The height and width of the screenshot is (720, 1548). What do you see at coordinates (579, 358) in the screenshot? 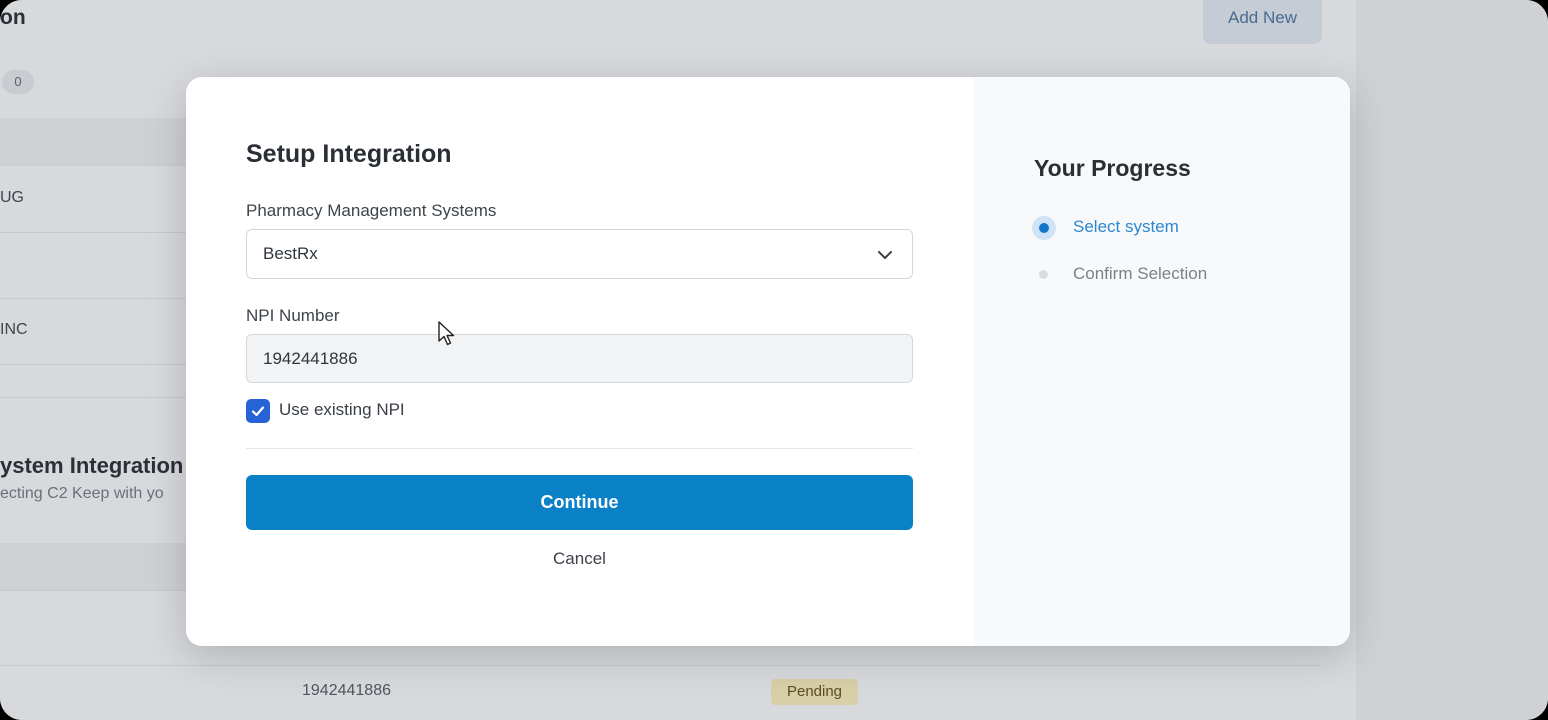
I see `npi-input: 1942441886` at bounding box center [579, 358].